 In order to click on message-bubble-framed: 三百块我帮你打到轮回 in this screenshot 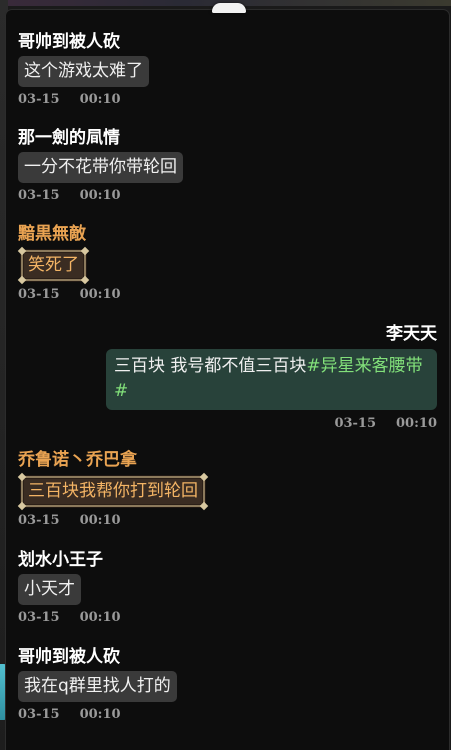, I will do `click(113, 493)`.